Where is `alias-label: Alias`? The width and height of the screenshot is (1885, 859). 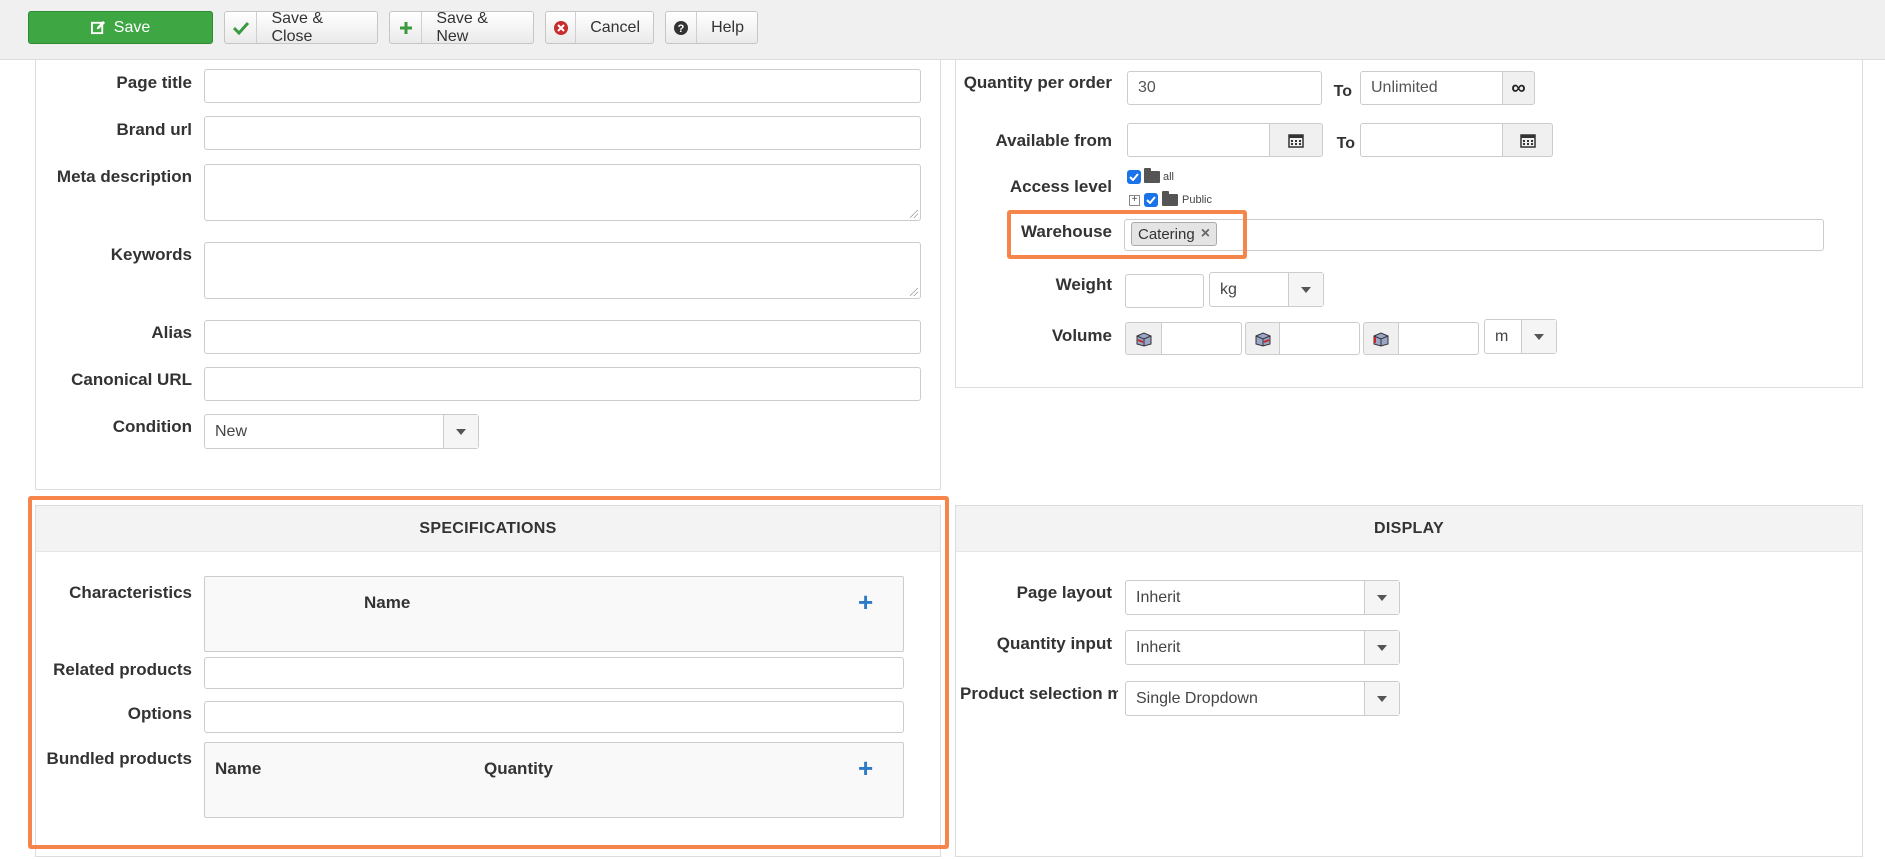 alias-label: Alias is located at coordinates (171, 332).